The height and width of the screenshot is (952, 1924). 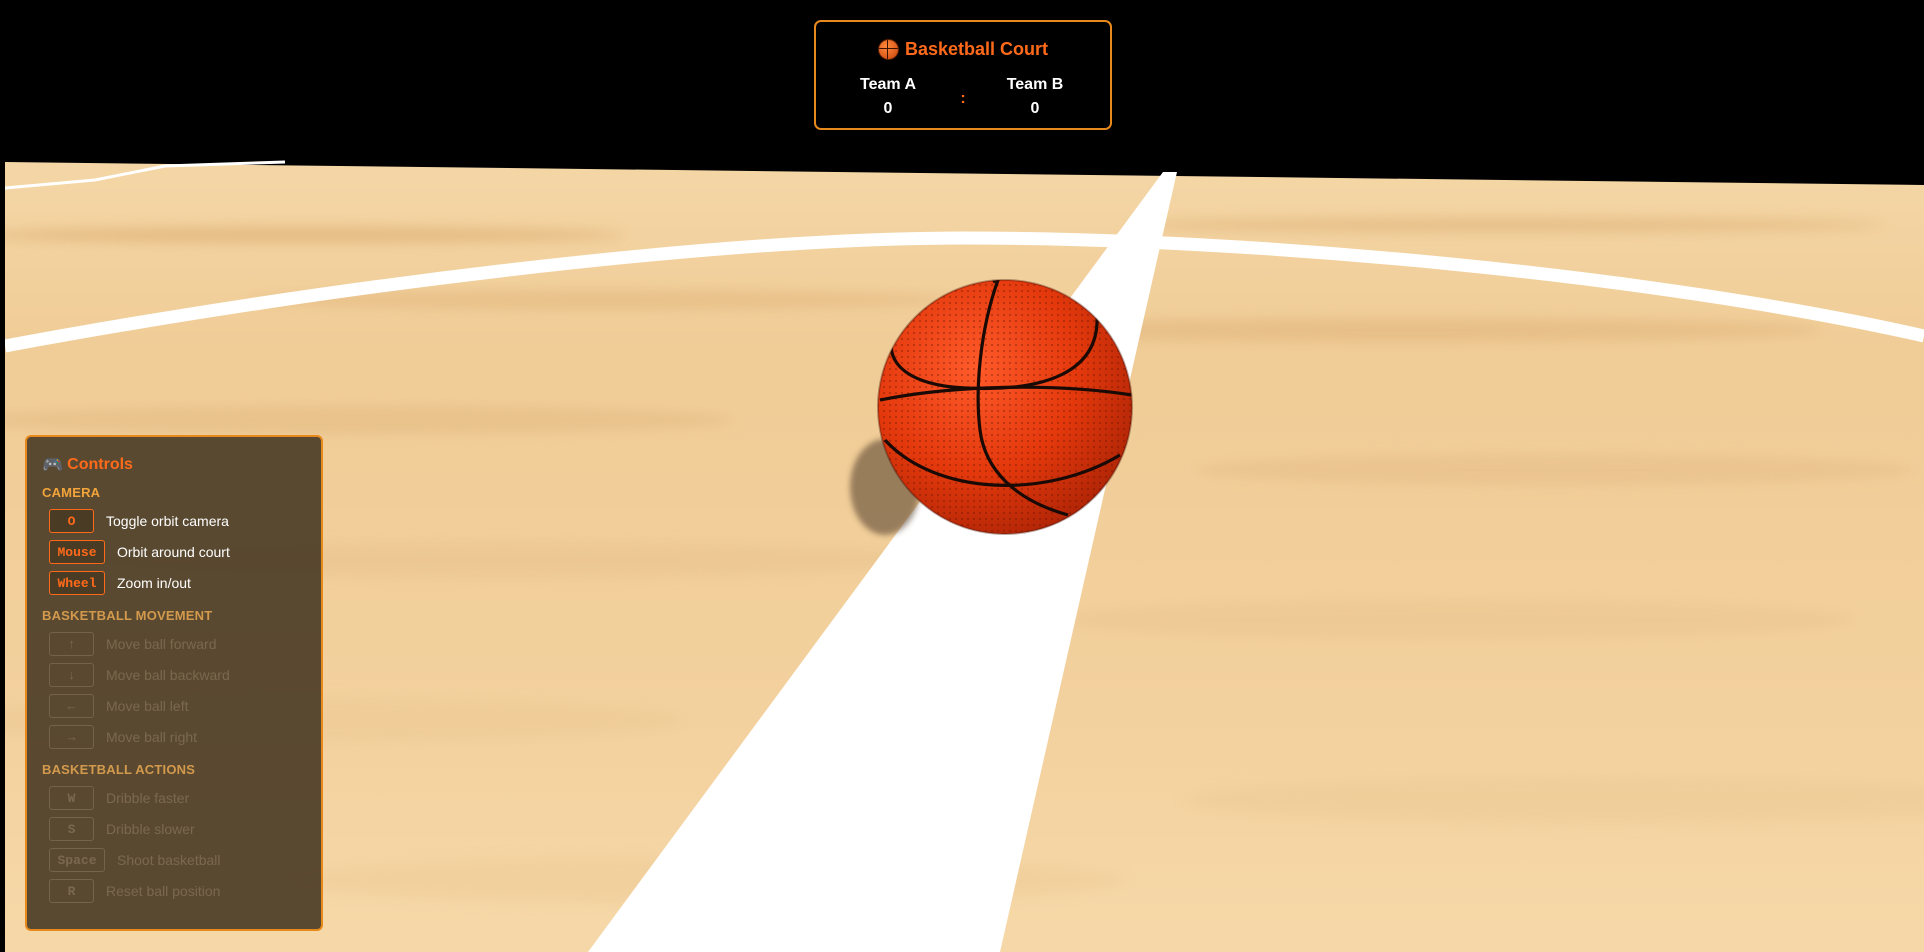 I want to click on control-orbit-court: Mouse Orbit around court, so click(x=139, y=552).